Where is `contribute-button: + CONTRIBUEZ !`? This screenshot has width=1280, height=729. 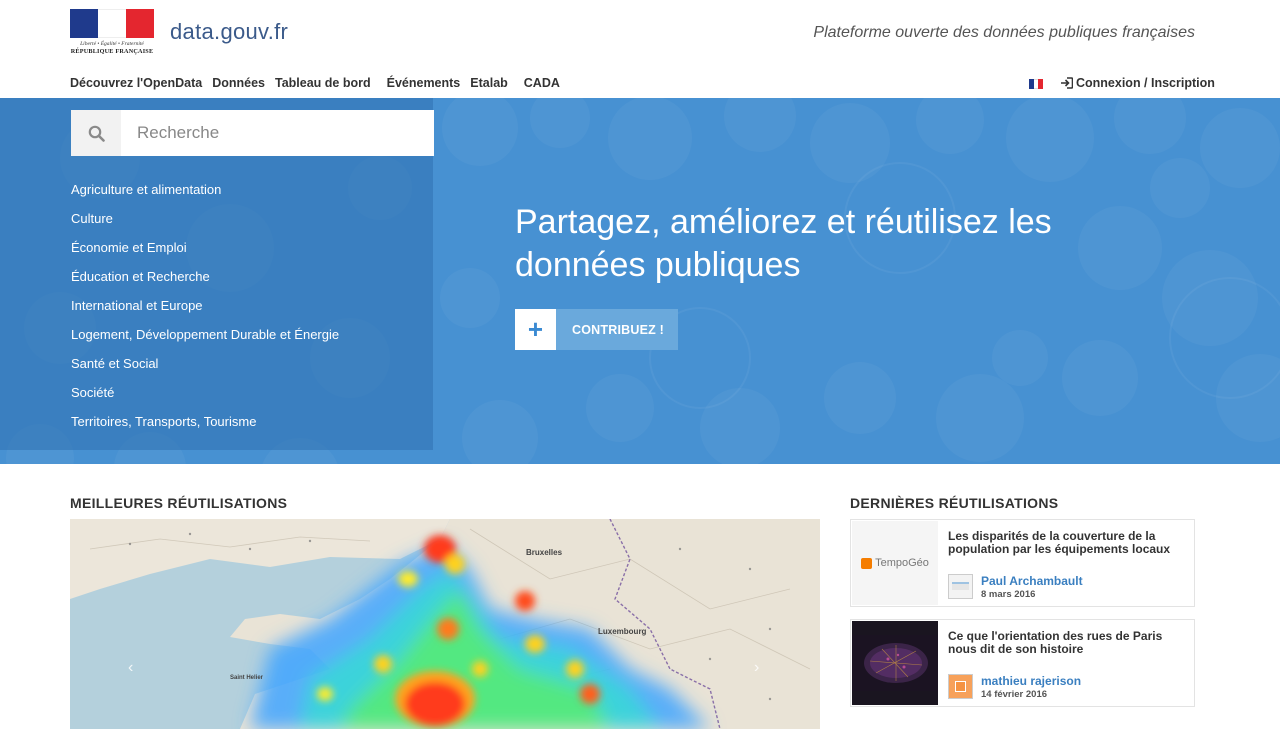
contribute-button: + CONTRIBUEZ ! is located at coordinates (596, 329).